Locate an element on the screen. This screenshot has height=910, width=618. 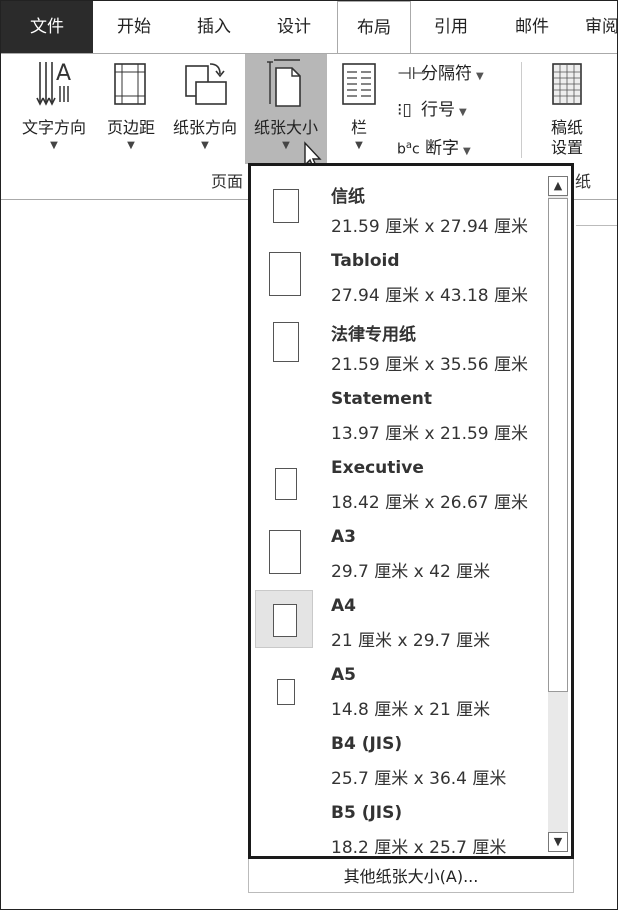
breaks-label: 分隔符 is located at coordinates (446, 74).